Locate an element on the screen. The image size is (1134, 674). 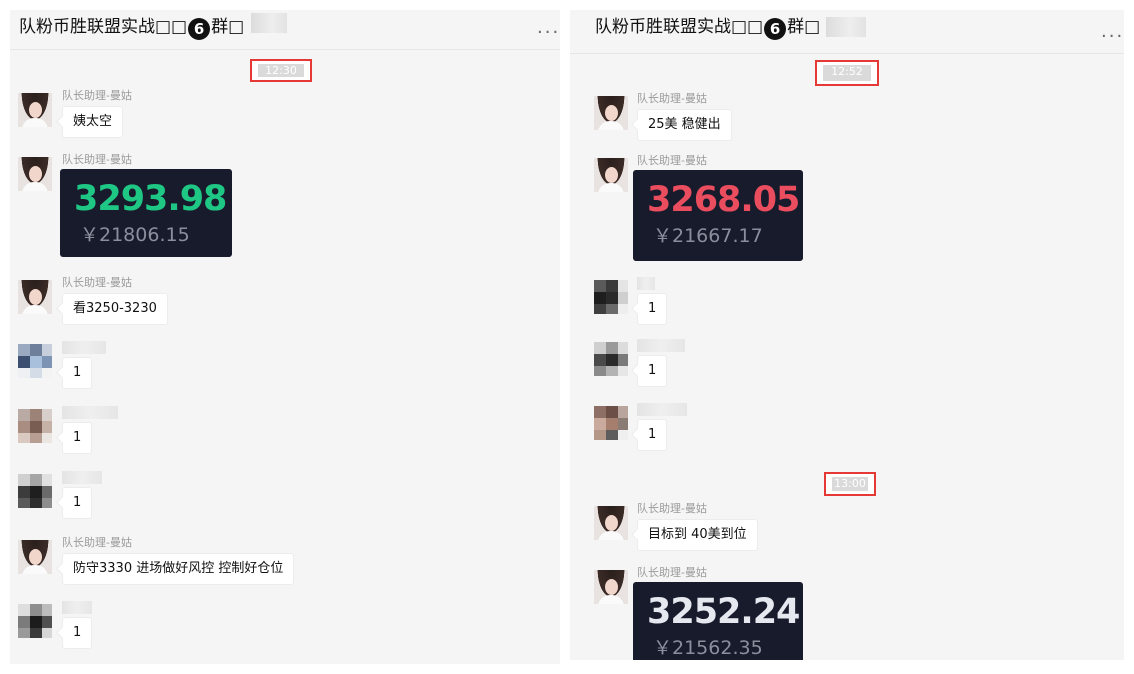
price-cny: ￥21667.17 is located at coordinates (708, 236).